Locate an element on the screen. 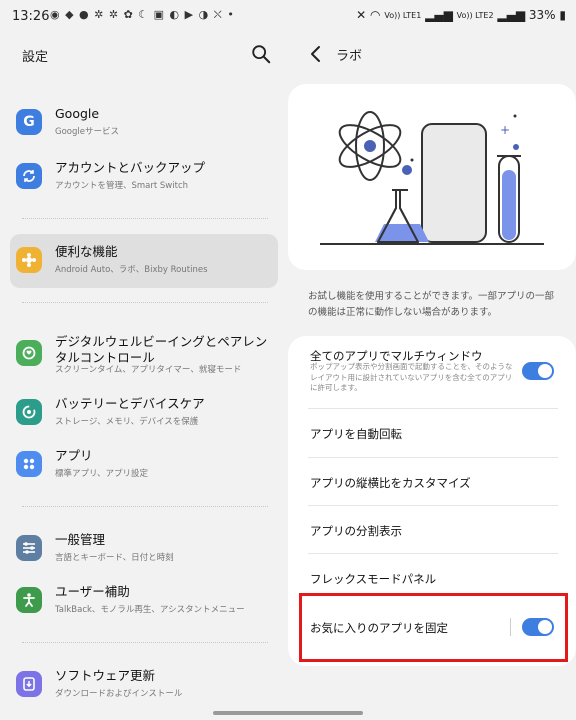  settings-item-subtitle: Android Auto、ラボ、Bixby Routines is located at coordinates (131, 270).